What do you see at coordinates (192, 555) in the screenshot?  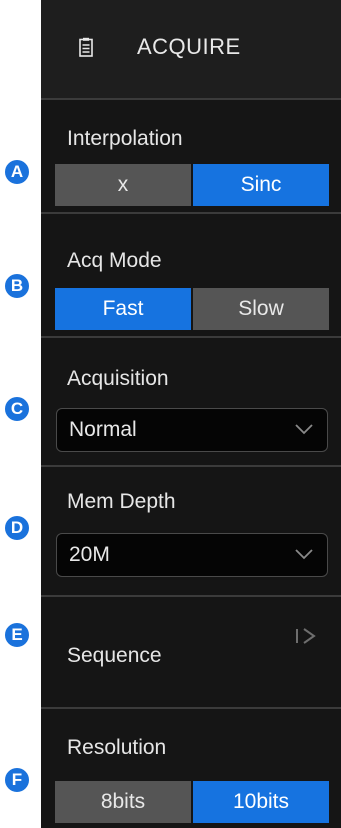 I see `mem-depth-dropdown: 20M` at bounding box center [192, 555].